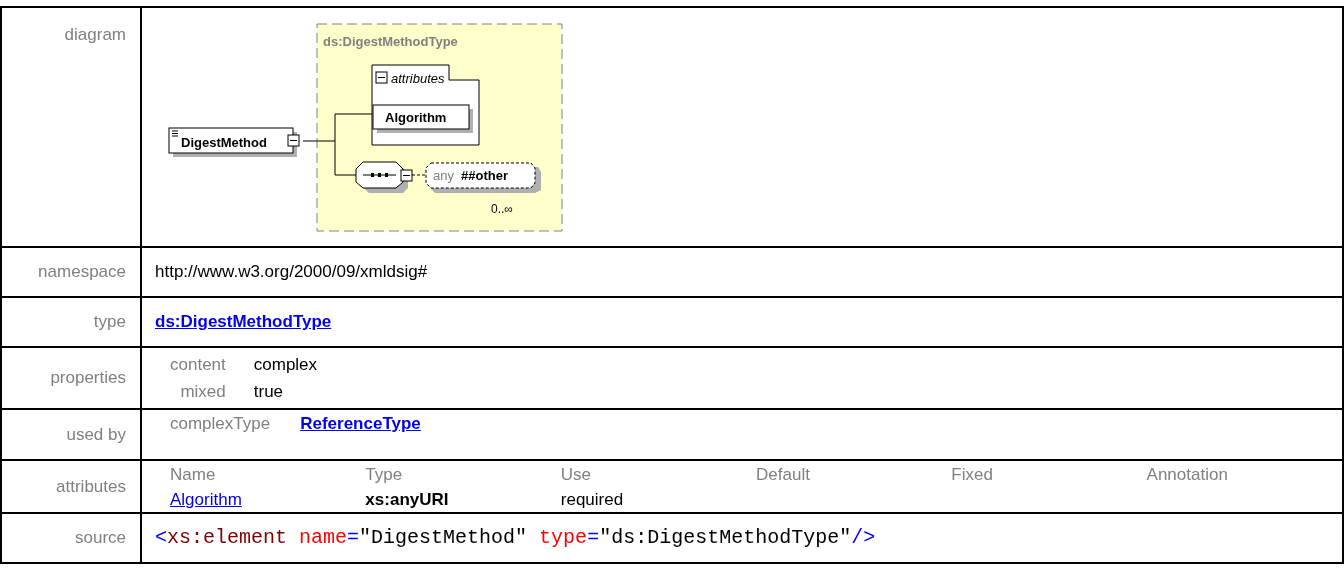 The width and height of the screenshot is (1344, 571). Describe the element at coordinates (175, 133) in the screenshot. I see `documentation-icon` at that location.